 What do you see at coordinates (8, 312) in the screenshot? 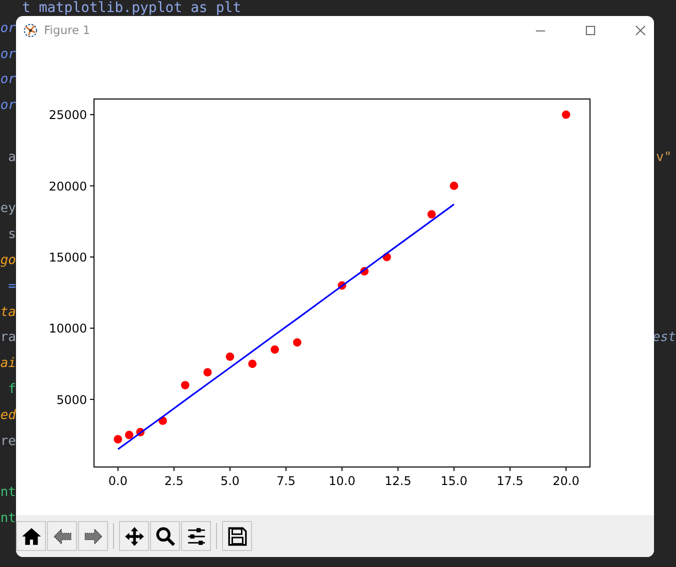
I see `code-text: ta` at bounding box center [8, 312].